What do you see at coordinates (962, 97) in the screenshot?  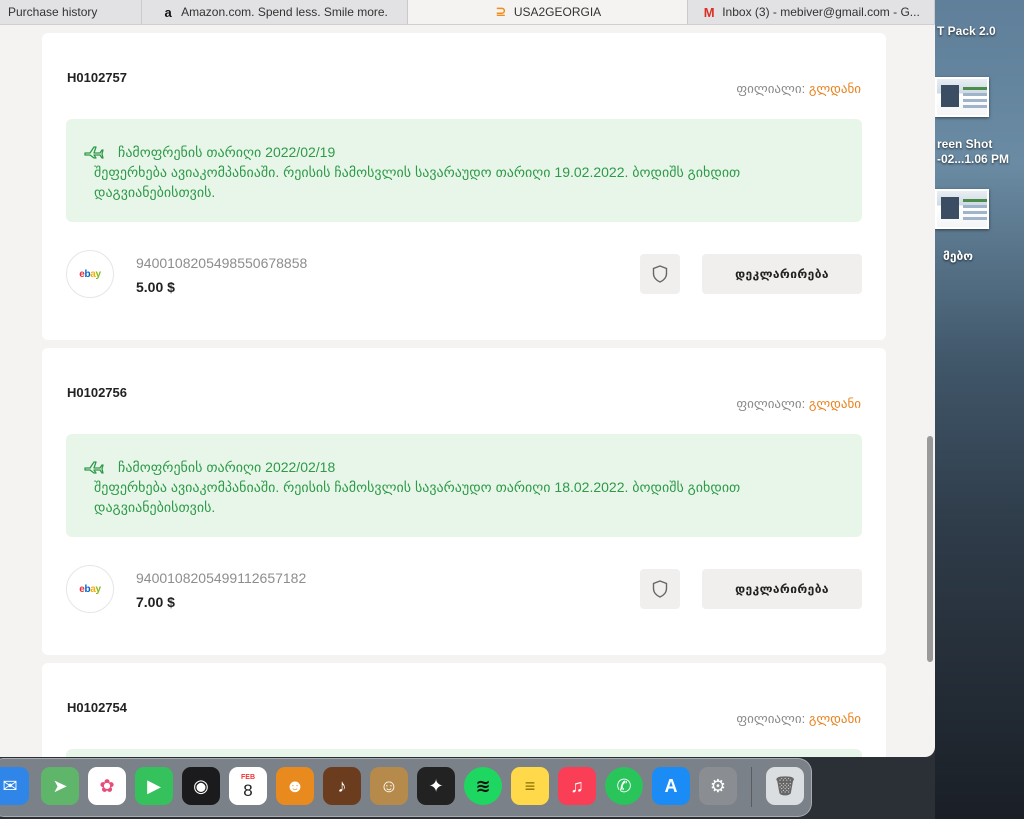 I see `desktop-screenshot-thumbnail` at bounding box center [962, 97].